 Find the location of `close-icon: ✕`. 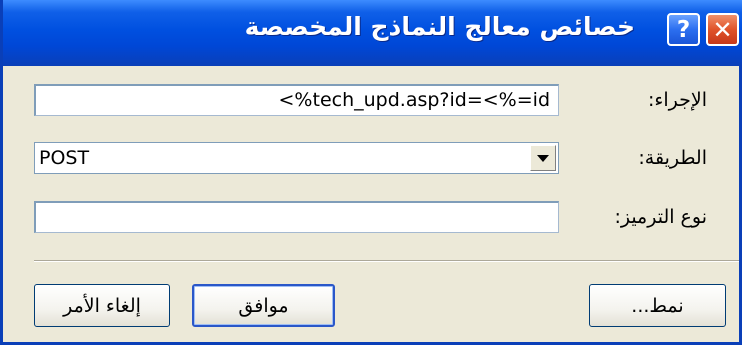

close-icon: ✕ is located at coordinates (722, 29).